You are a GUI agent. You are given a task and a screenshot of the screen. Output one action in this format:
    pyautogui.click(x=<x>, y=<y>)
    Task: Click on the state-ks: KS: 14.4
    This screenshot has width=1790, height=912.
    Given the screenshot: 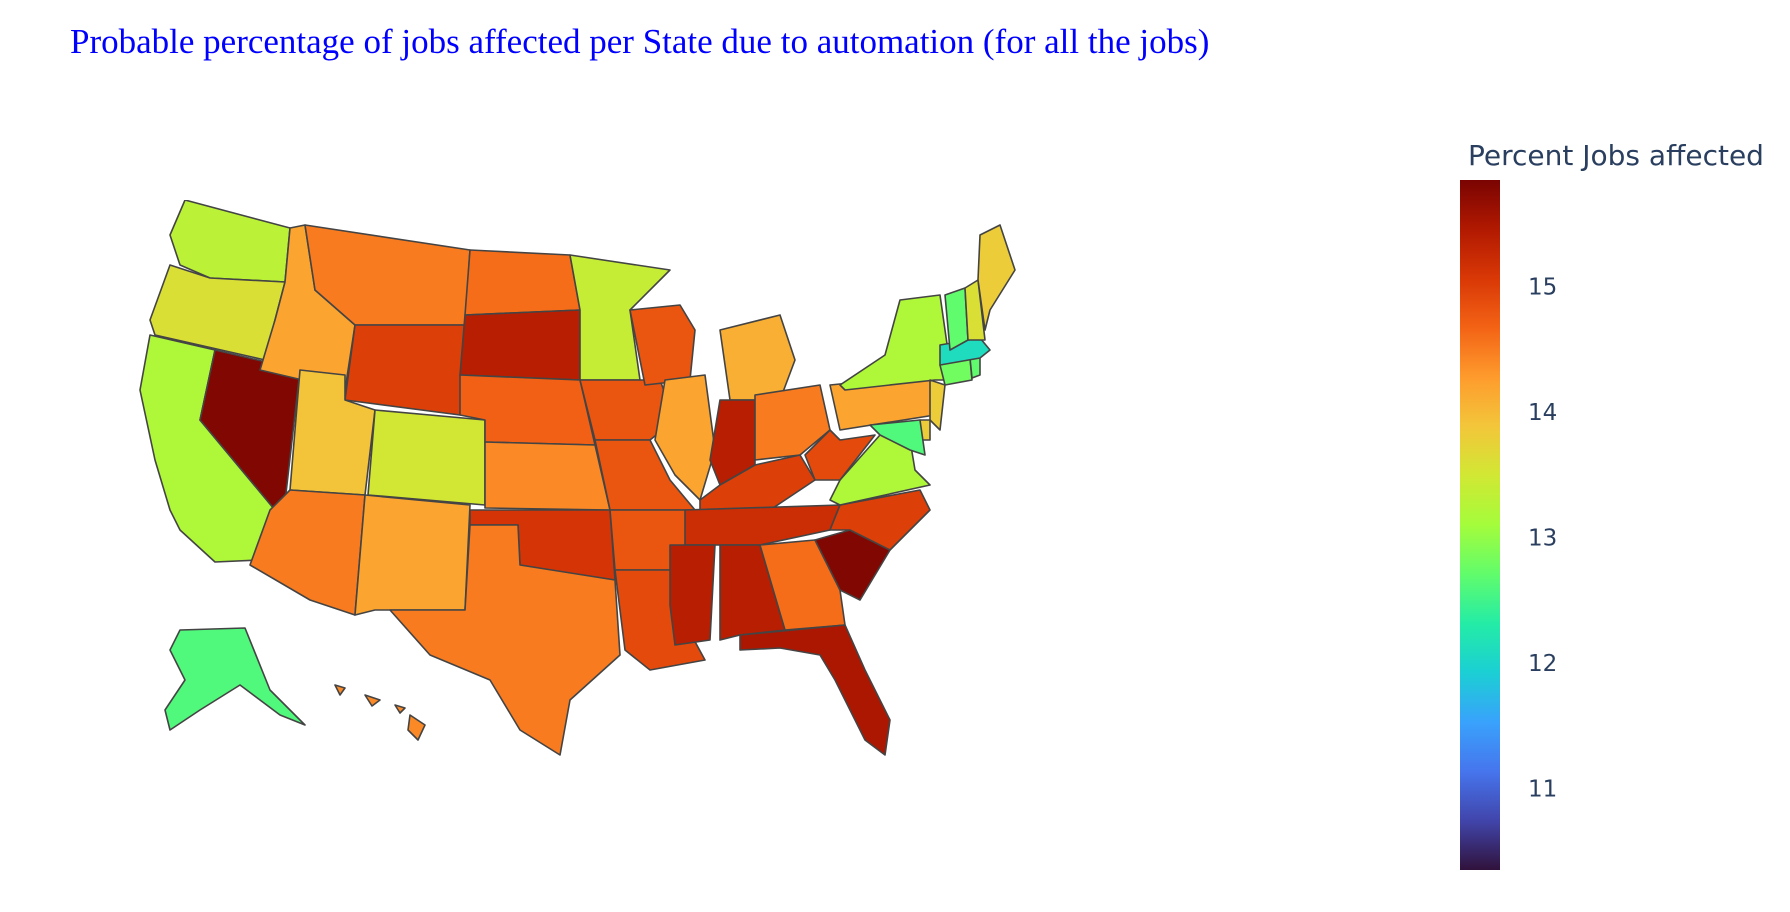 What is the action you would take?
    pyautogui.click(x=547, y=476)
    